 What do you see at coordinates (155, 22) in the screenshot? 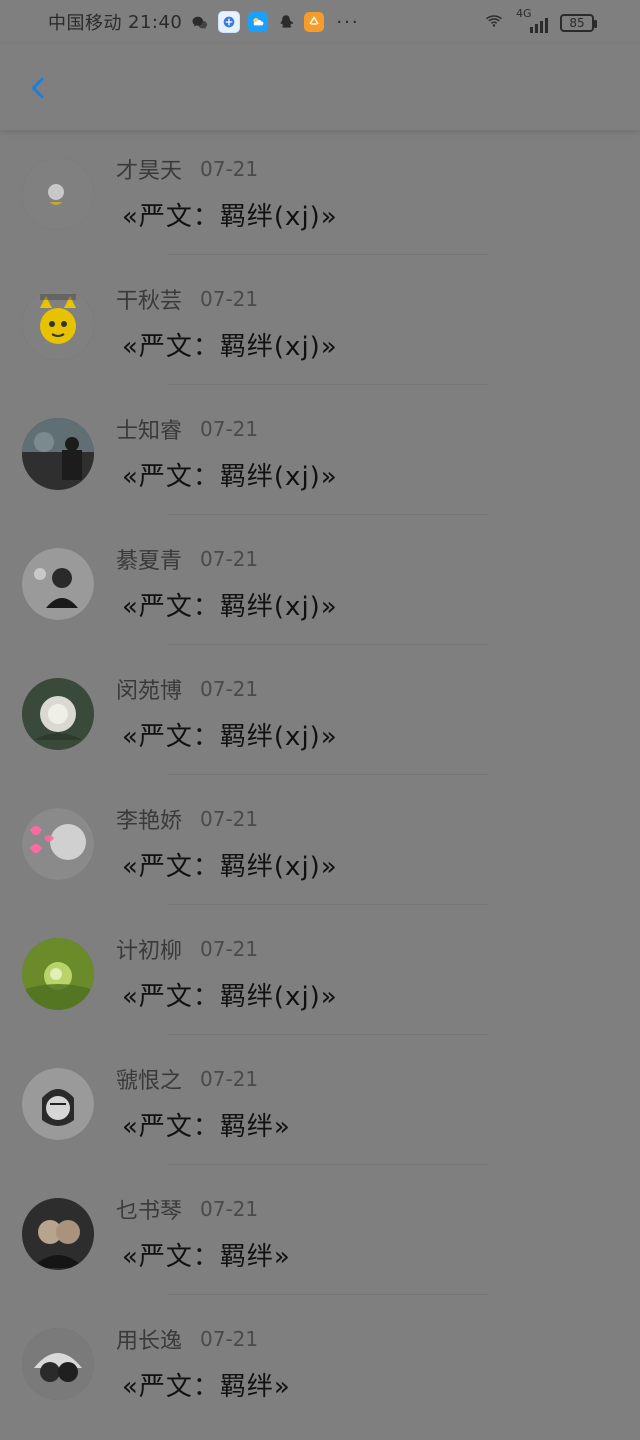
I see `time-text: 21:40` at bounding box center [155, 22].